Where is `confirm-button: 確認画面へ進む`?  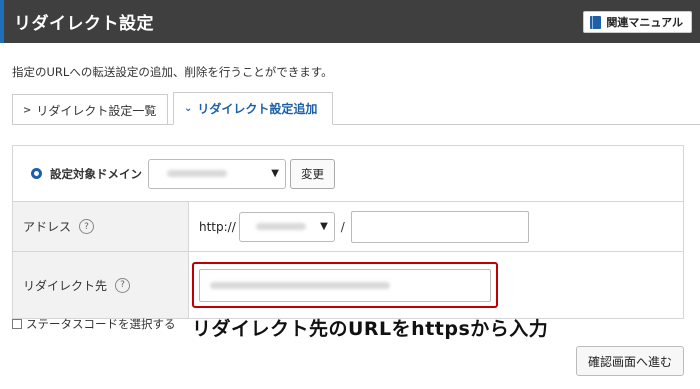
confirm-button: 確認画面へ進む is located at coordinates (629, 361).